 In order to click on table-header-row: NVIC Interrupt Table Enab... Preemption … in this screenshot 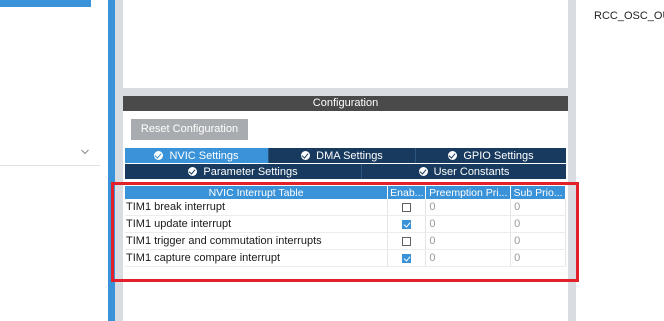, I will do `click(345, 192)`.